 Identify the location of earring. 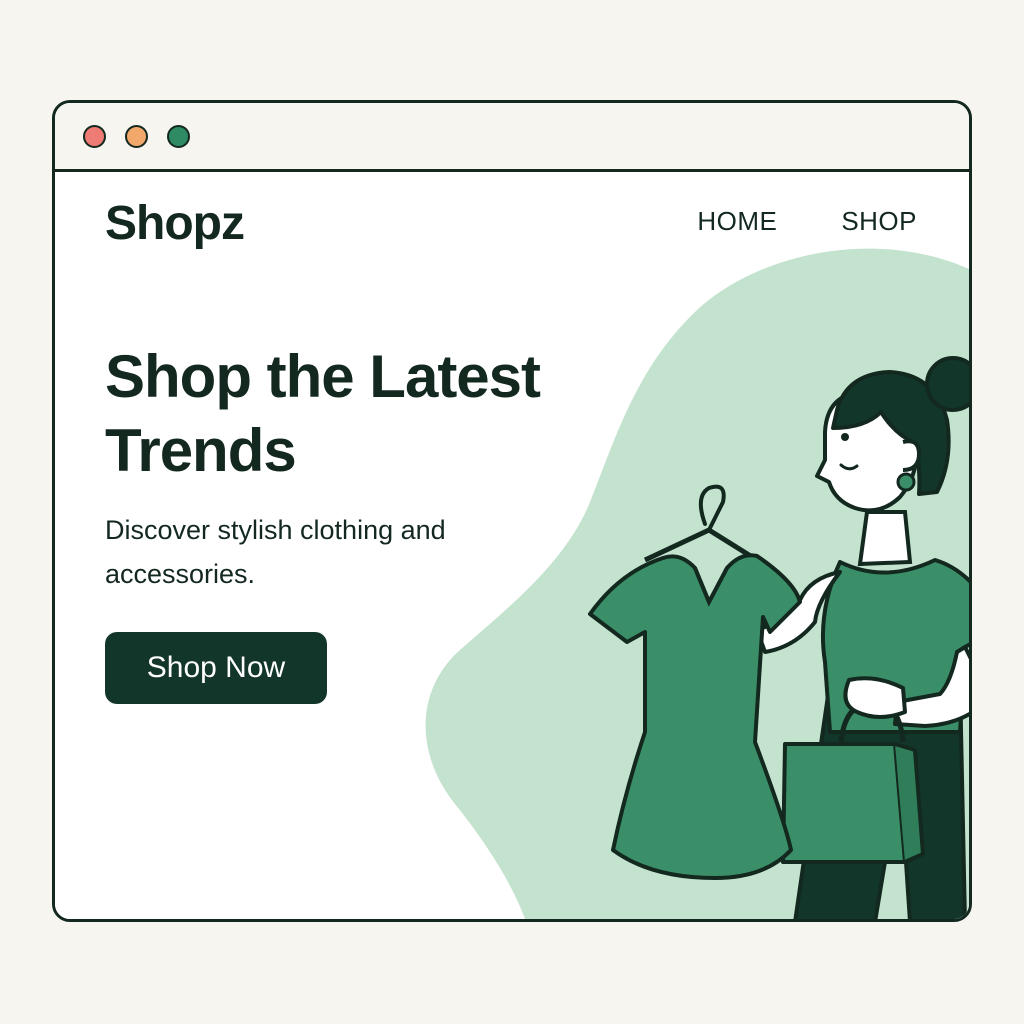
(906, 482).